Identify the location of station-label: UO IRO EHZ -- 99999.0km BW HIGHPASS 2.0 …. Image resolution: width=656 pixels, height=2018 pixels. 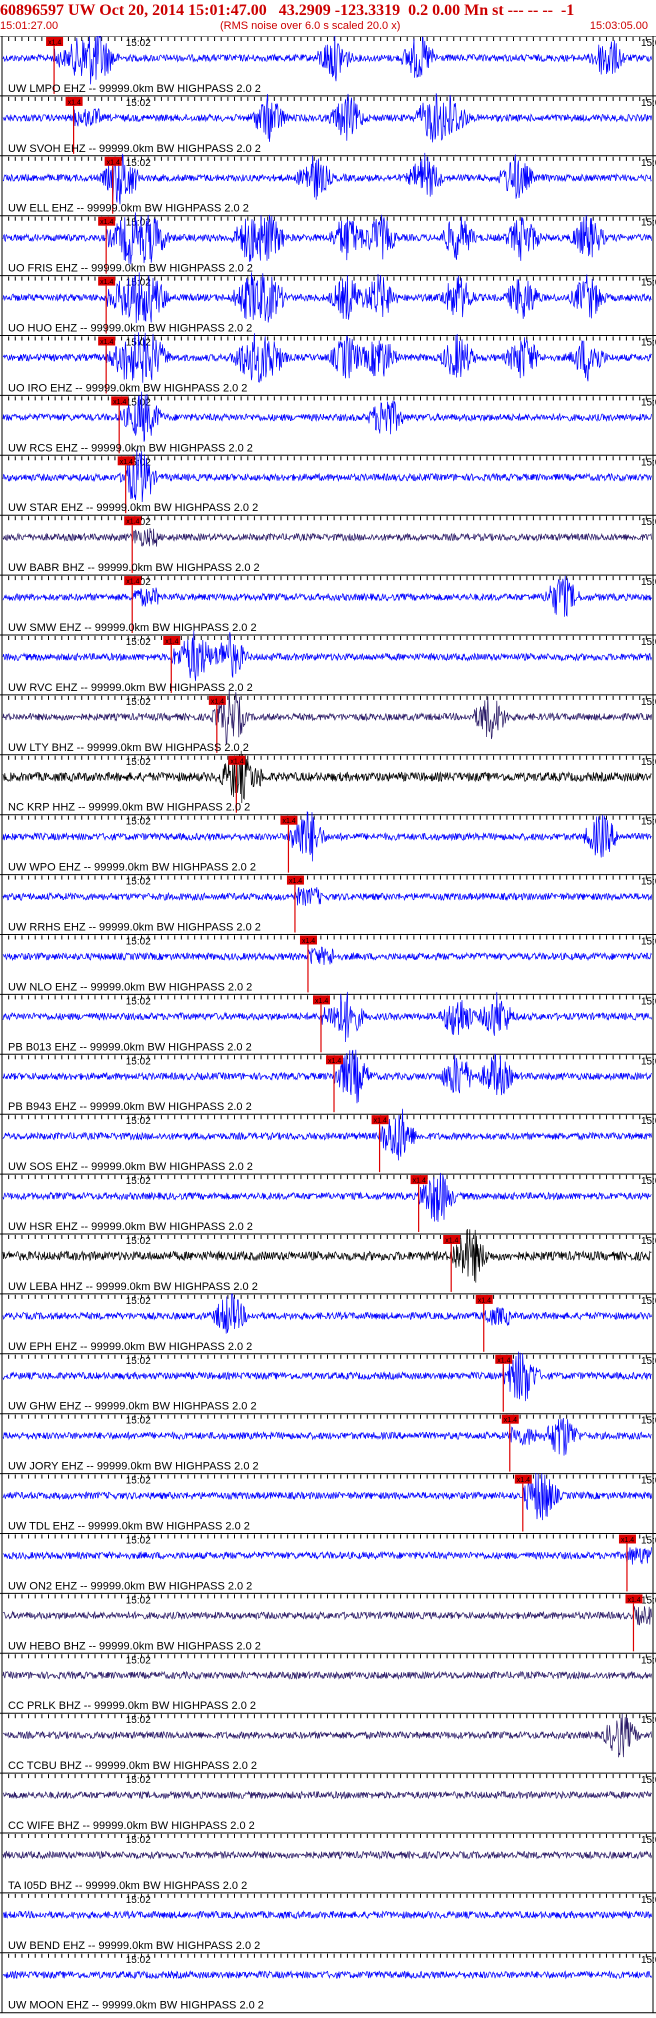
(127, 388).